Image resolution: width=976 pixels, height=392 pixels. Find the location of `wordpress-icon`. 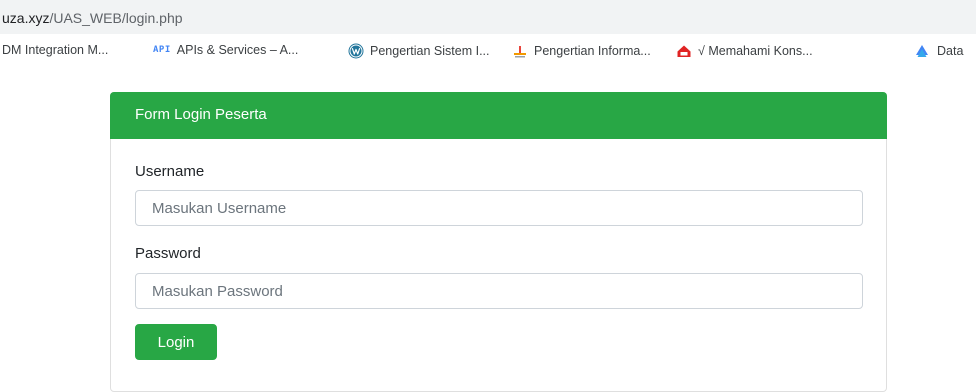

wordpress-icon is located at coordinates (356, 51).